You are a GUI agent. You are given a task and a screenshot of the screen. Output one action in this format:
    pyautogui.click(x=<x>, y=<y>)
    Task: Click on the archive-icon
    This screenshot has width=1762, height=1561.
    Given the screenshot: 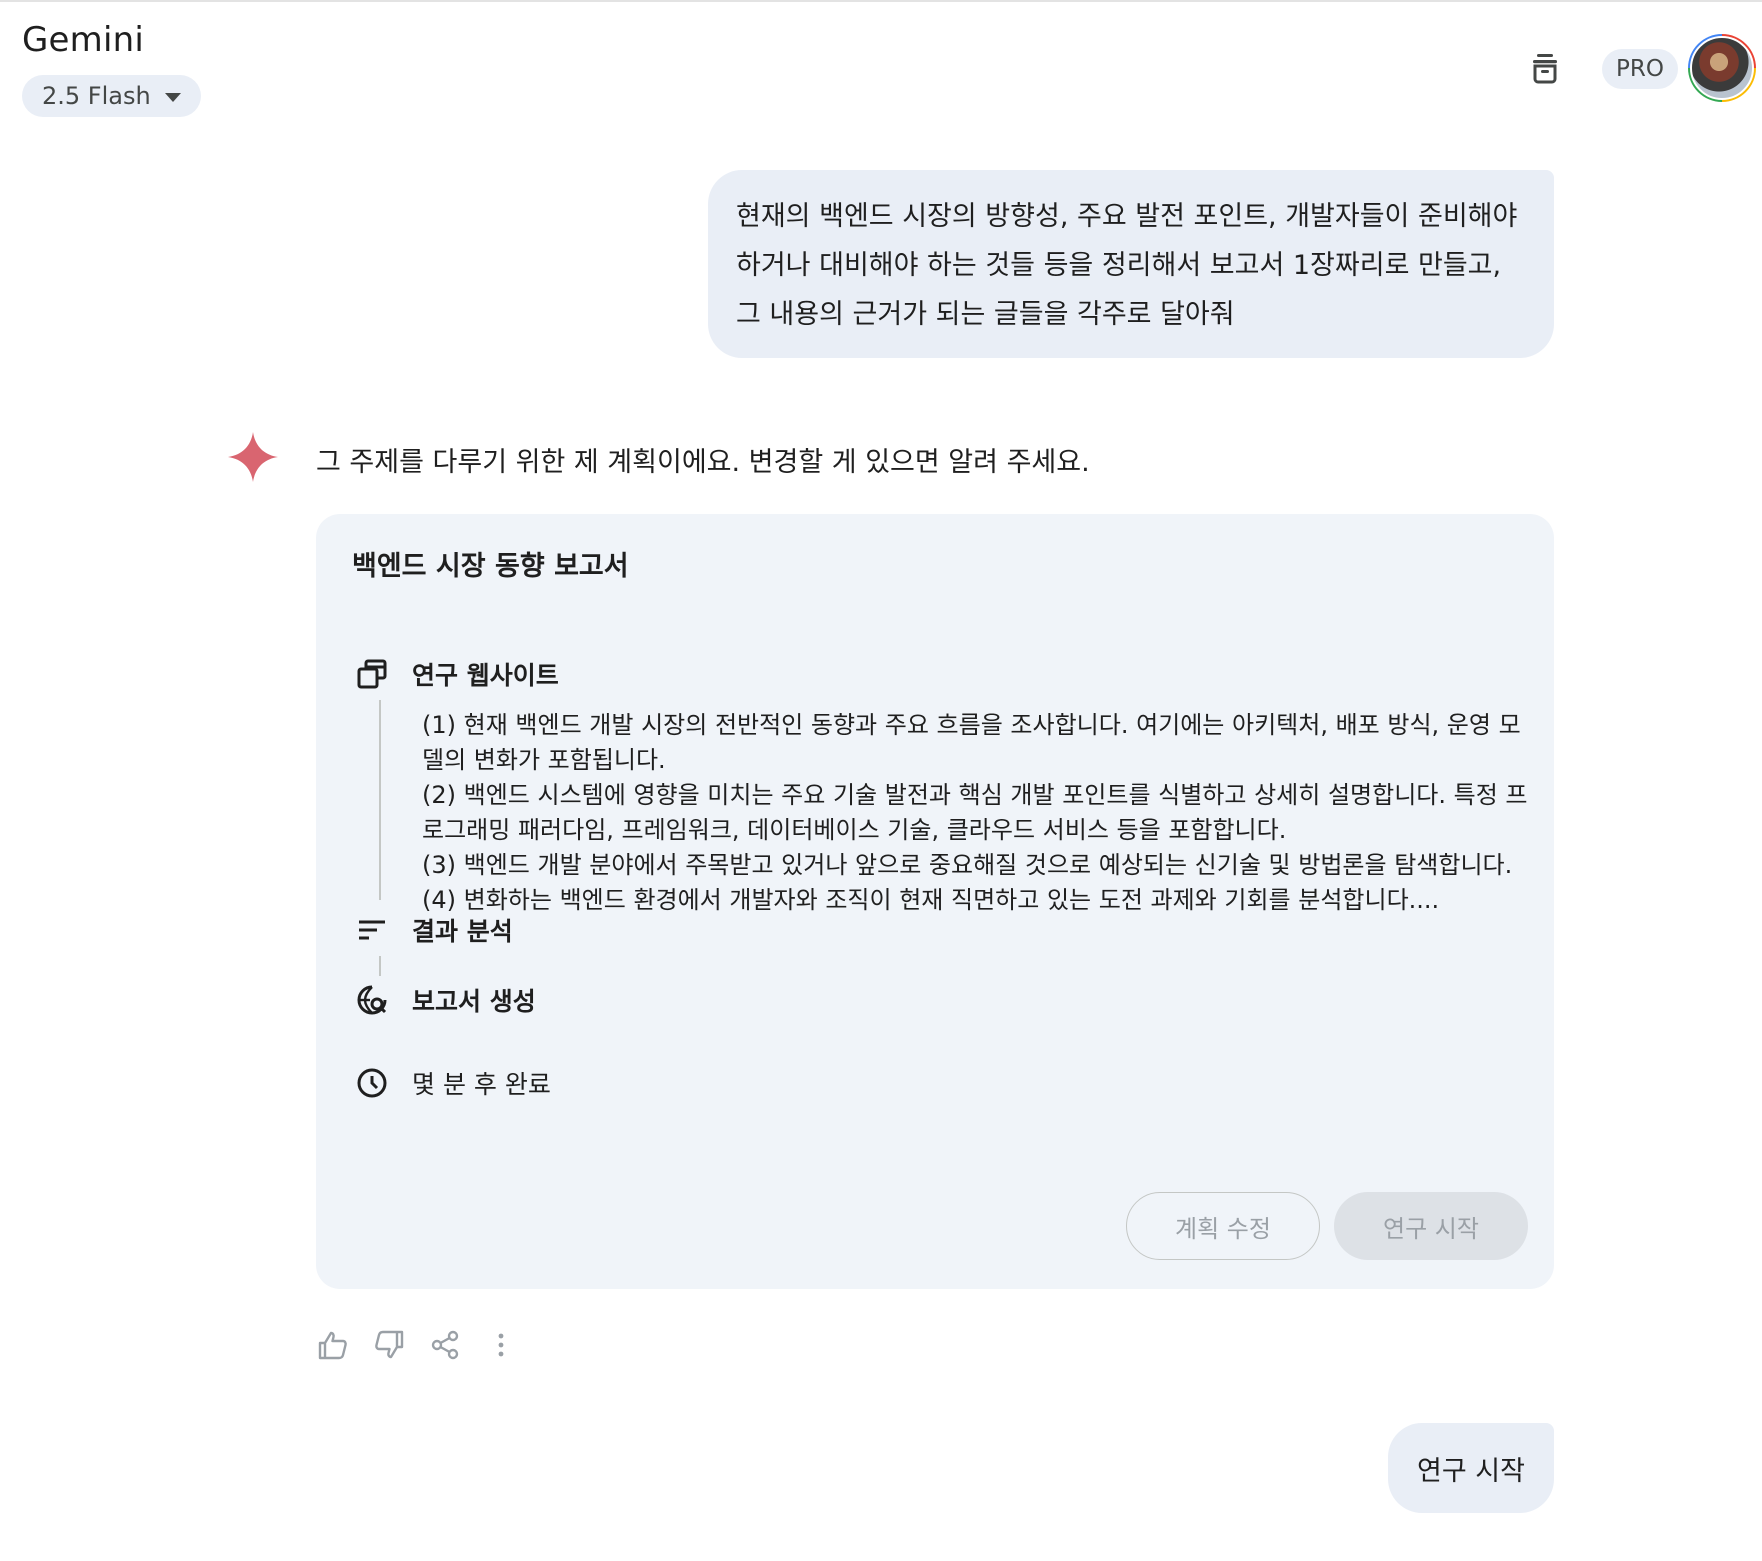 What is the action you would take?
    pyautogui.click(x=1545, y=69)
    